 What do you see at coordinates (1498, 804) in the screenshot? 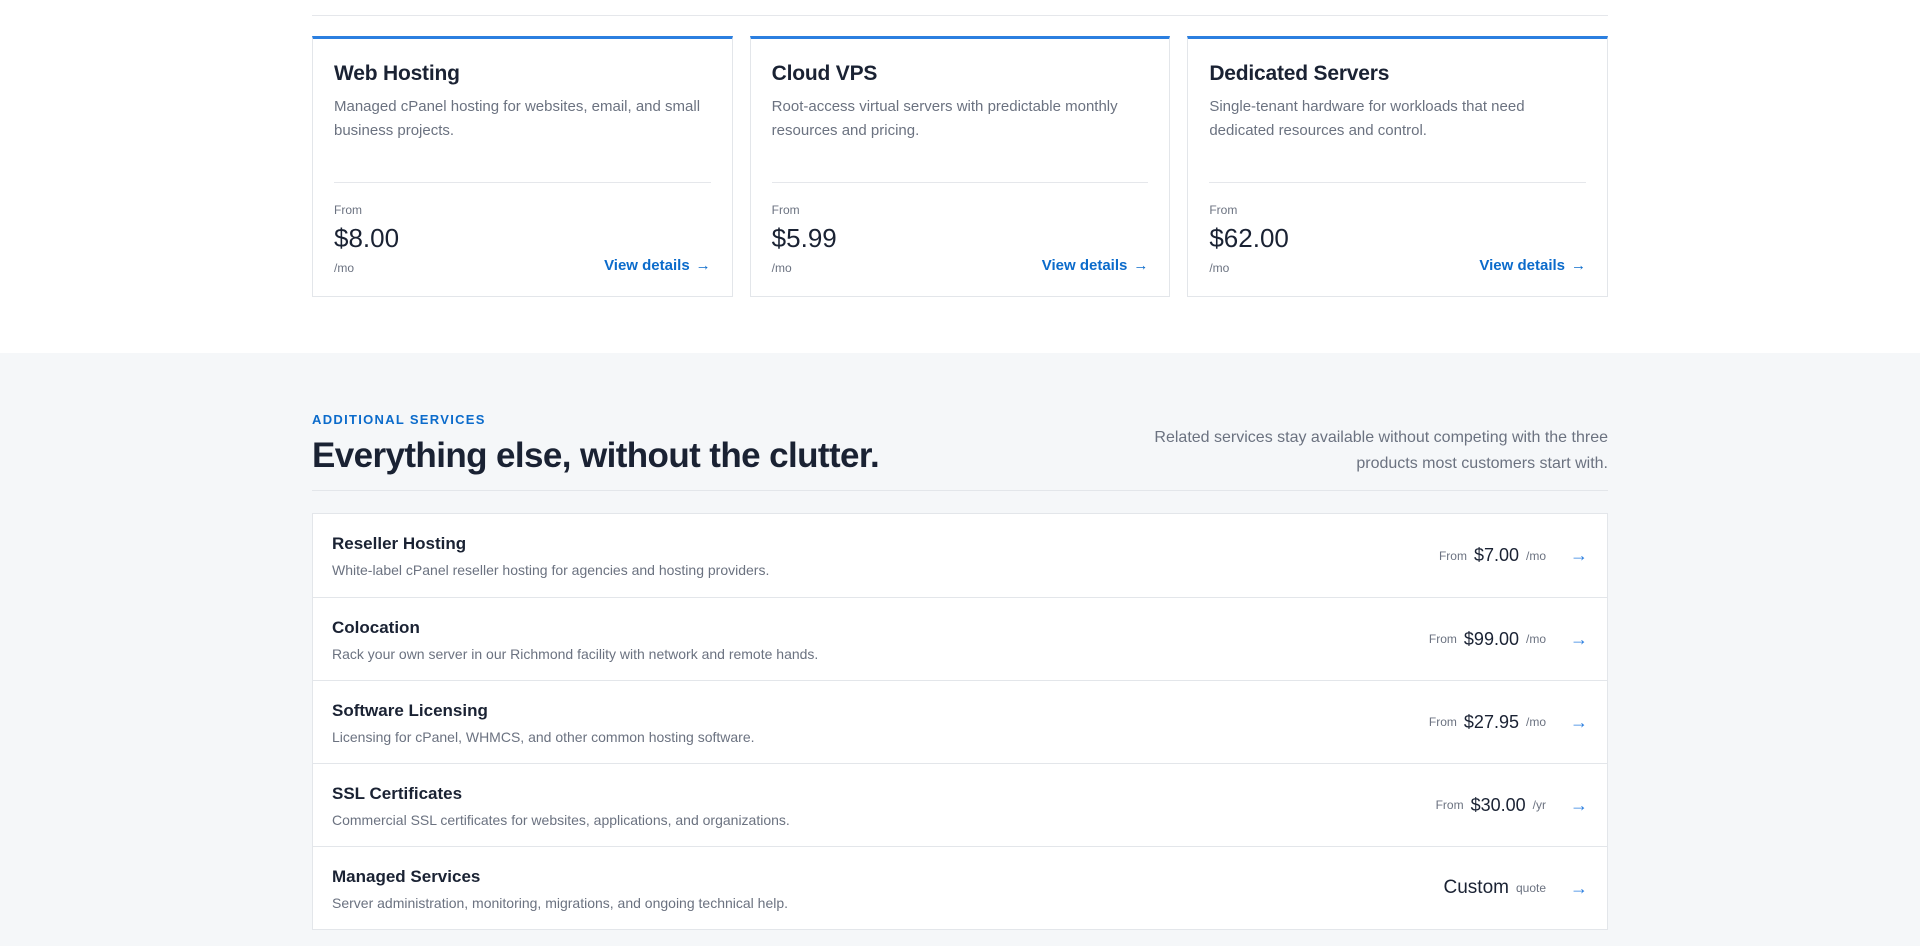
I see `service-price: $30.00` at bounding box center [1498, 804].